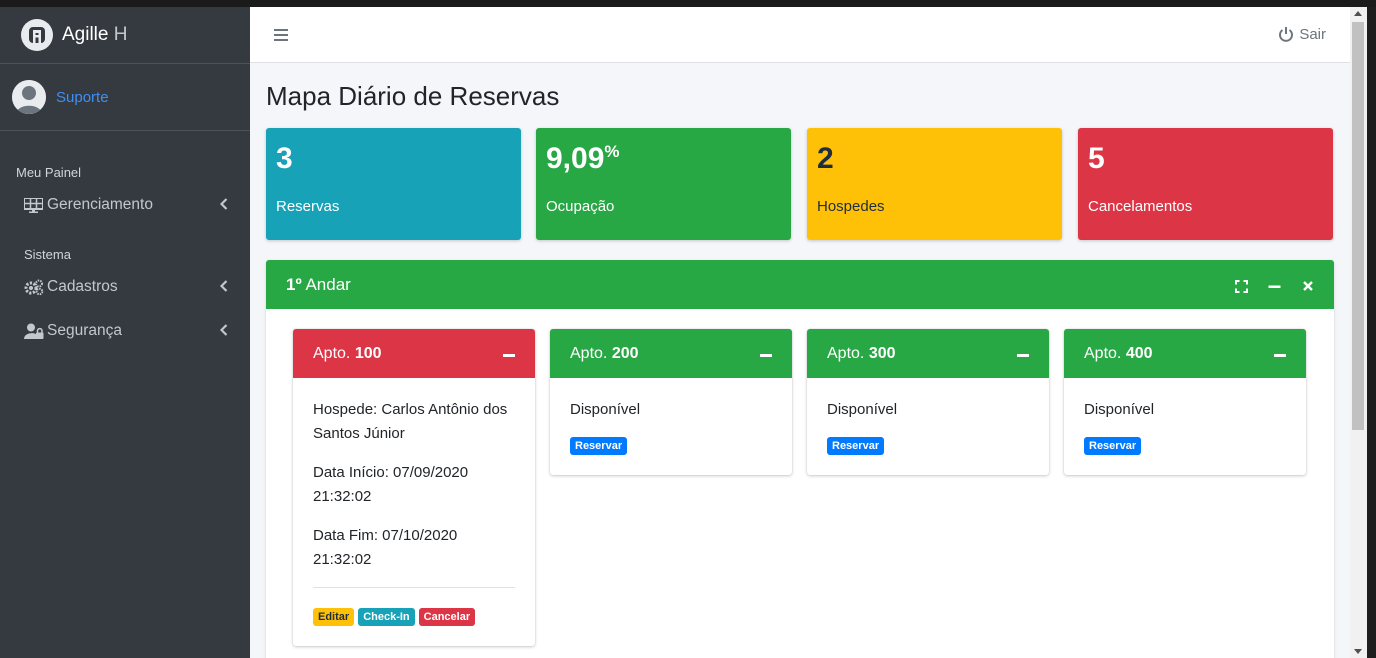 This screenshot has height=658, width=1376. I want to click on vertical-scrollbar, so click(1358, 332).